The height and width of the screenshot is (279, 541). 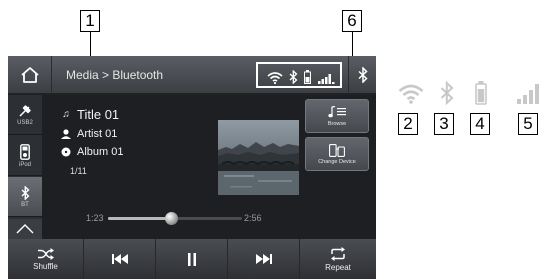 What do you see at coordinates (352, 21) in the screenshot?
I see `callout-6: 6` at bounding box center [352, 21].